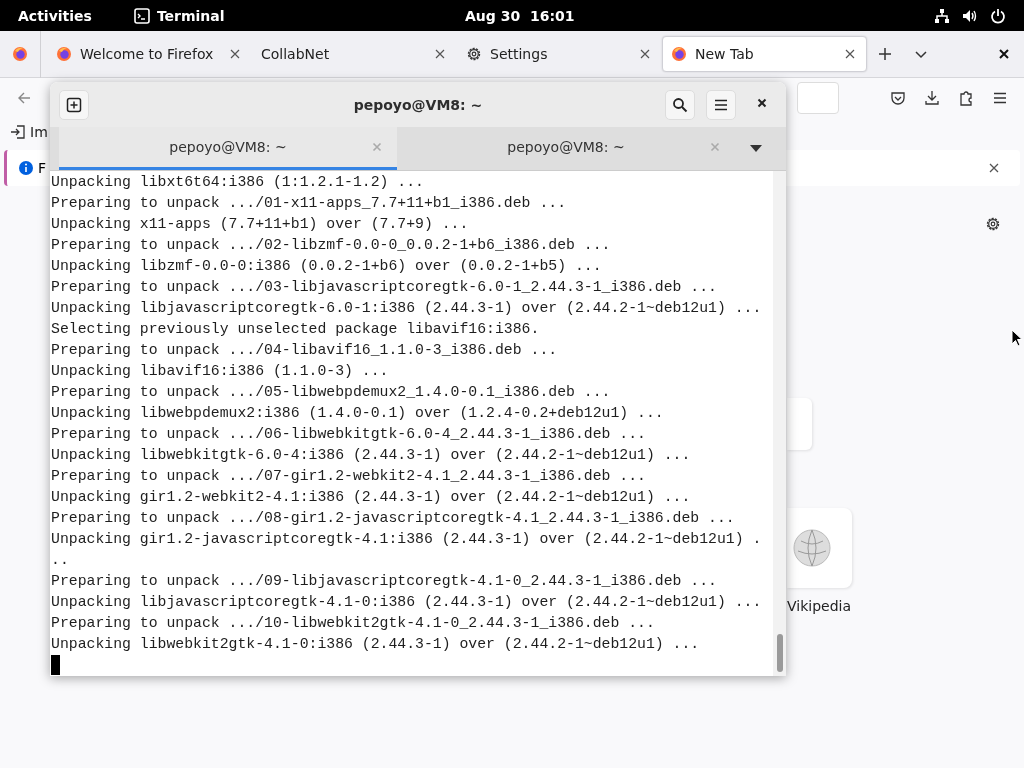  I want to click on bookmark-item: Im, so click(39, 132).